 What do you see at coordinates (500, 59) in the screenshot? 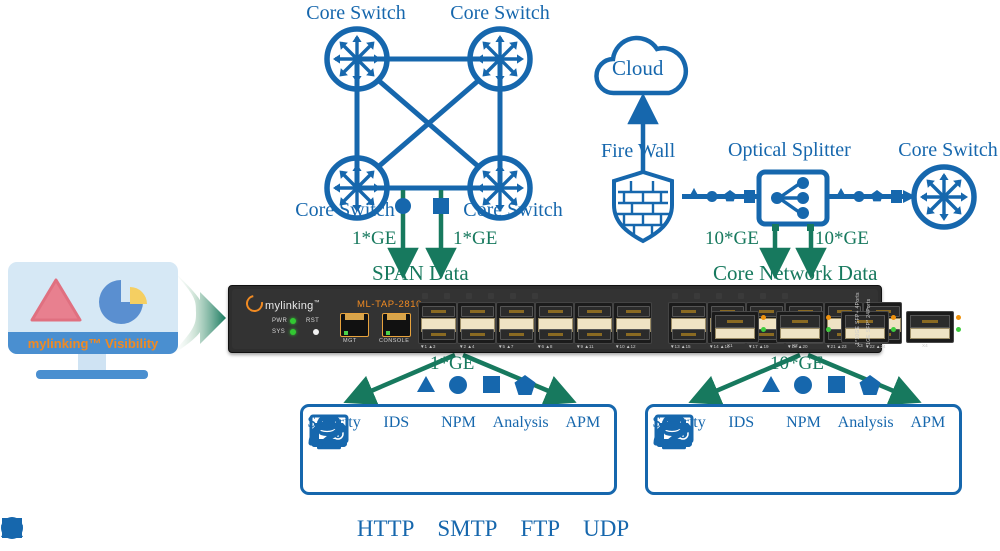
I see `core-switch-top-right-icon` at bounding box center [500, 59].